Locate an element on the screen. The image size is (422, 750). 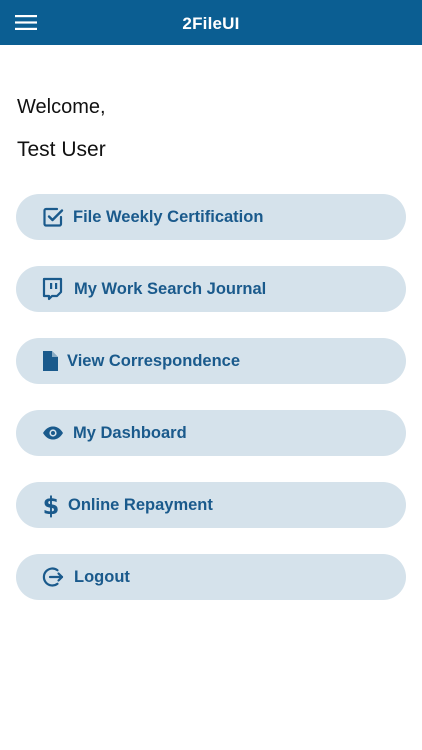
welcome-text: Welcome, is located at coordinates (61, 107).